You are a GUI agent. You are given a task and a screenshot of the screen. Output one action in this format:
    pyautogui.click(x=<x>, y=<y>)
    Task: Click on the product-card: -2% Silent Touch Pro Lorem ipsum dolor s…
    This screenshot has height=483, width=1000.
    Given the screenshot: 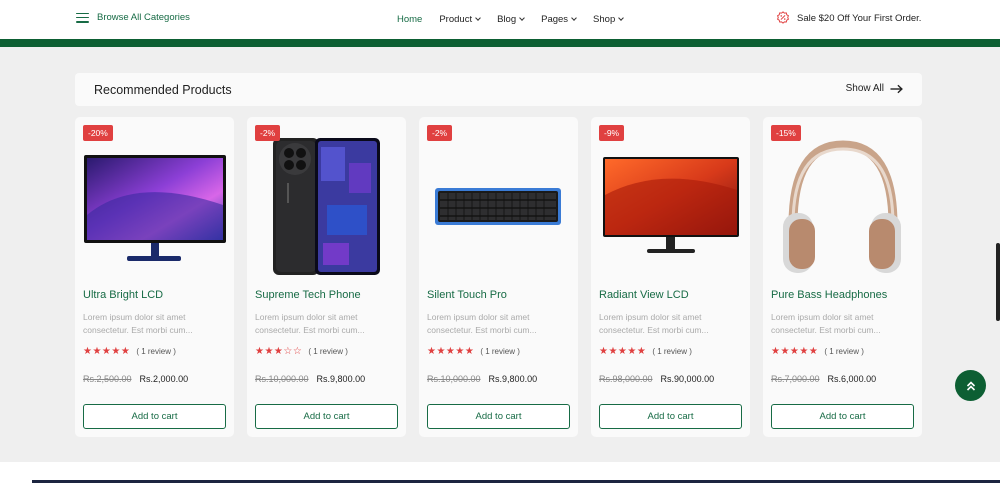 What is the action you would take?
    pyautogui.click(x=498, y=277)
    